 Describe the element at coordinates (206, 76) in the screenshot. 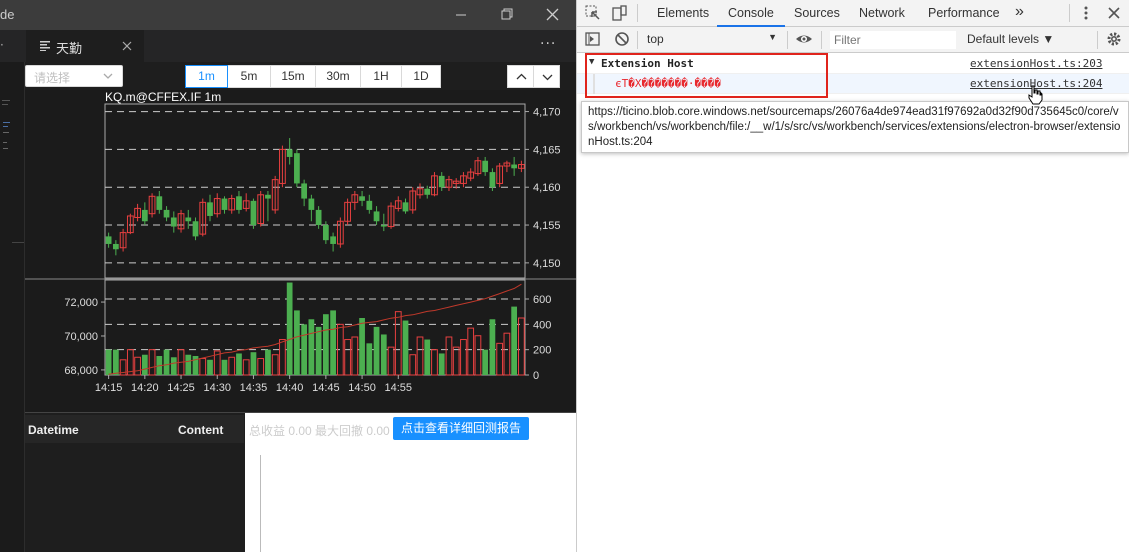

I see `period-button-1m: 1m` at that location.